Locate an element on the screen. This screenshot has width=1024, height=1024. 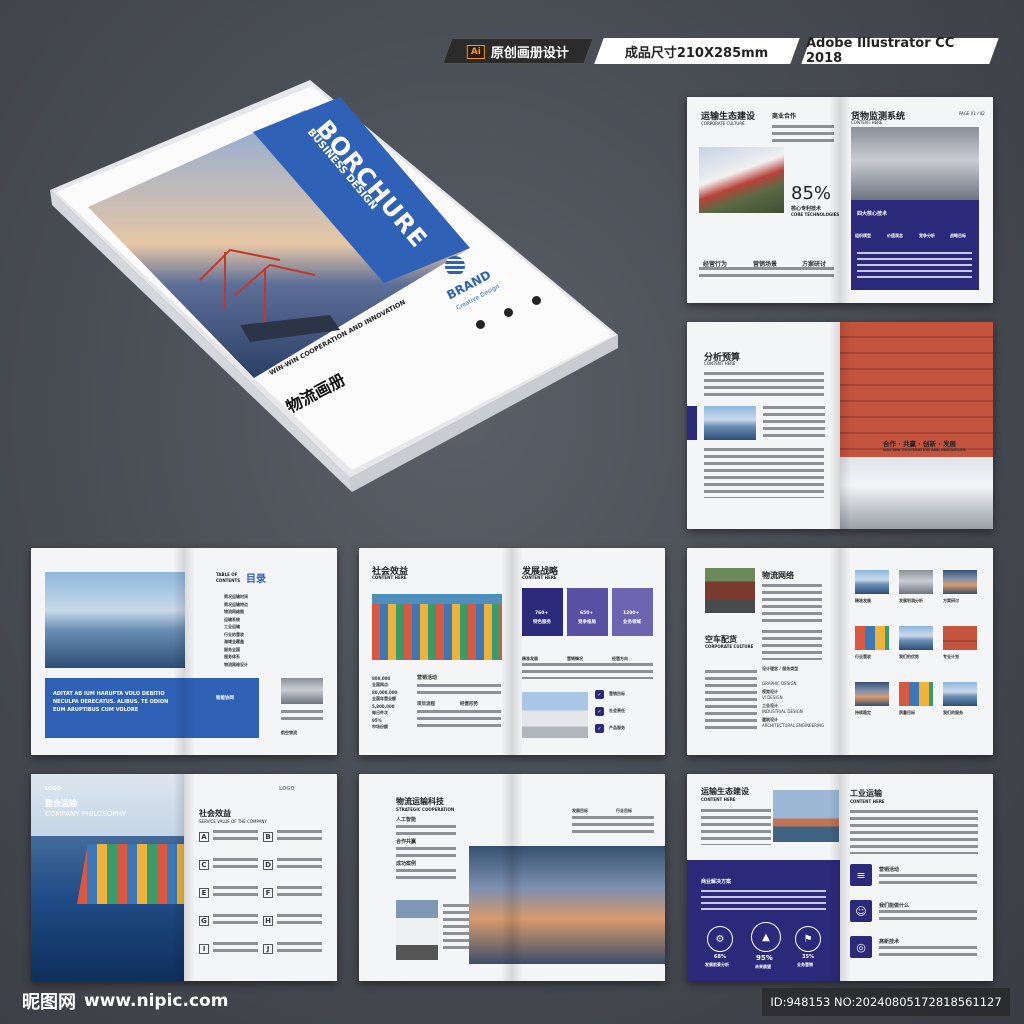
spread1-percent: 85% is located at coordinates (811, 193).